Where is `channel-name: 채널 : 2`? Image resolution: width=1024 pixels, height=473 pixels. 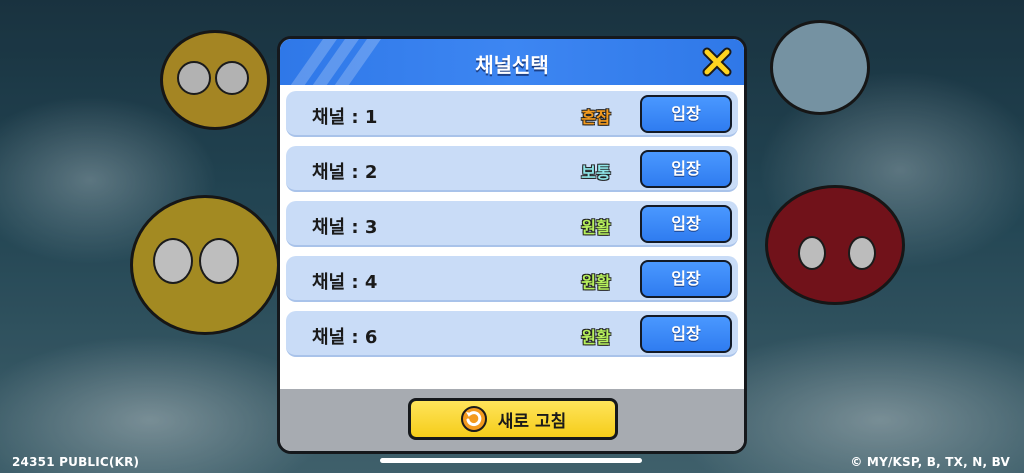
channel-name: 채널 : 2 is located at coordinates (345, 172).